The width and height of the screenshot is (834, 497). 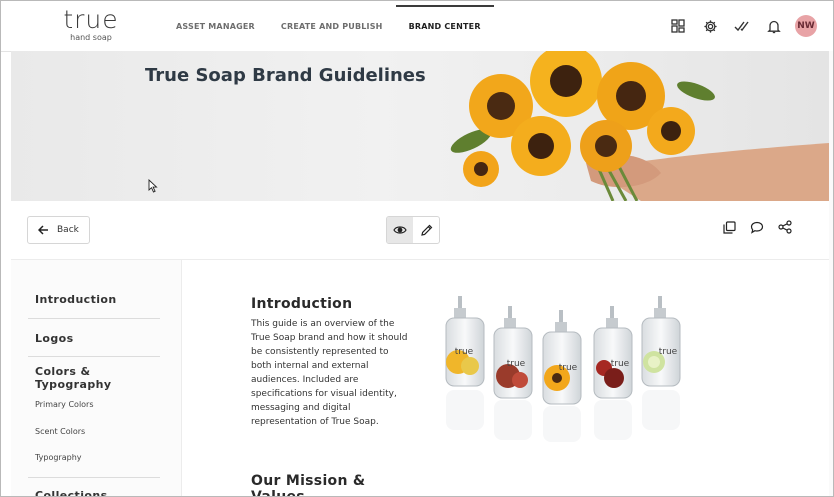 I want to click on preview-mode-button, so click(x=400, y=230).